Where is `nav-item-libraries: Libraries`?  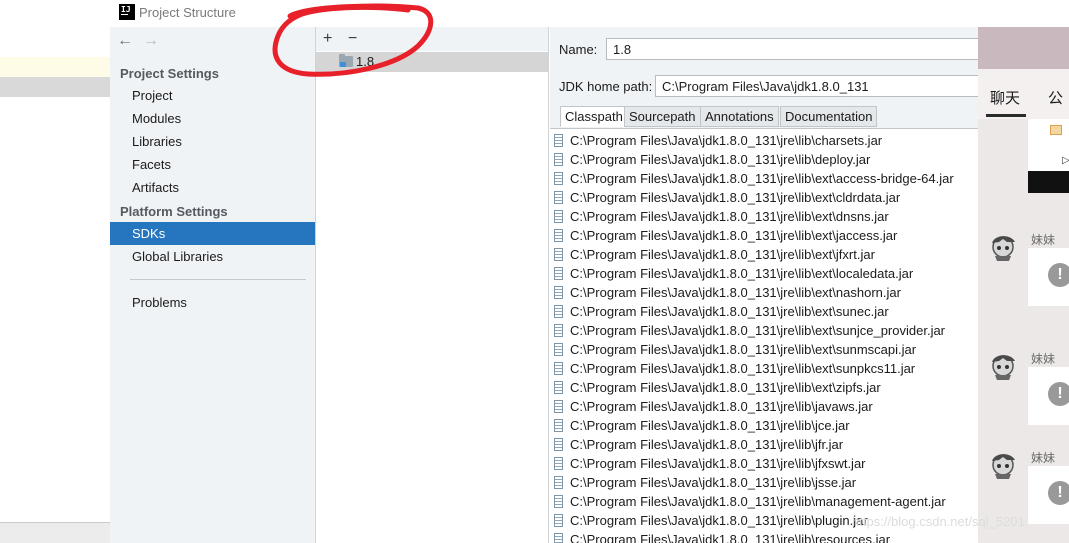
nav-item-libraries: Libraries is located at coordinates (212, 141).